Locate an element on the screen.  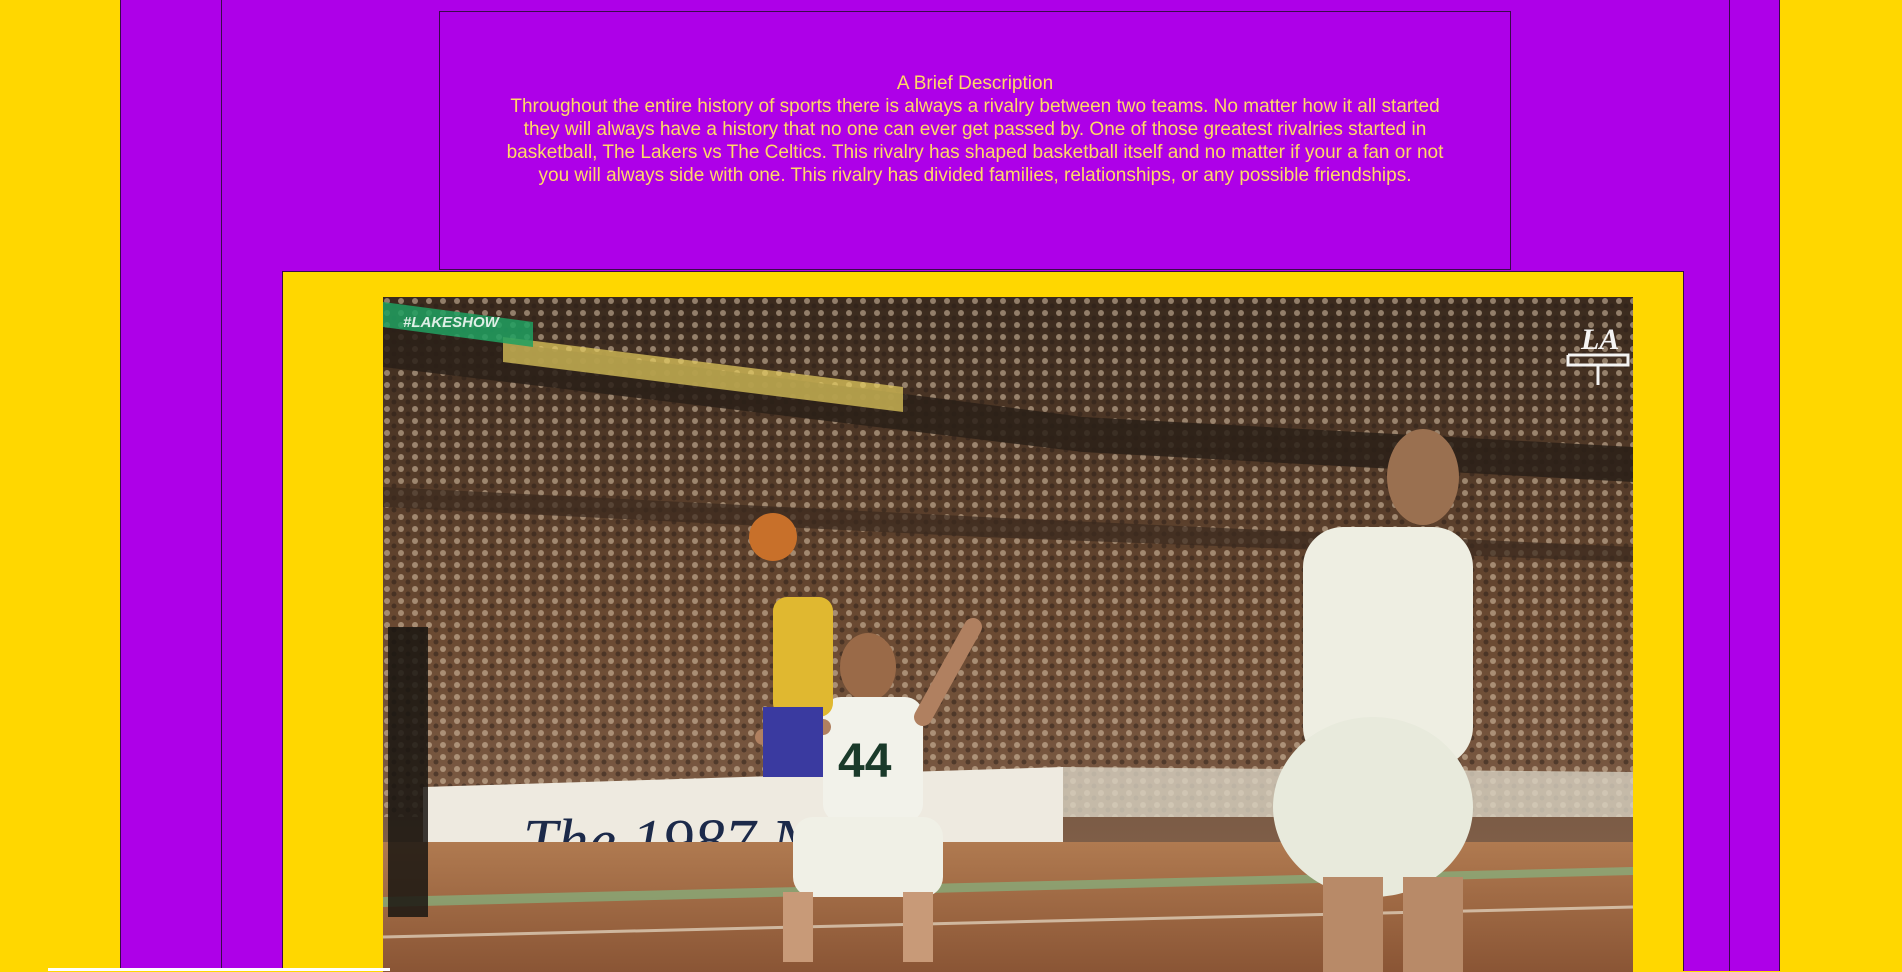
logo-text: LA is located at coordinates (1599, 339).